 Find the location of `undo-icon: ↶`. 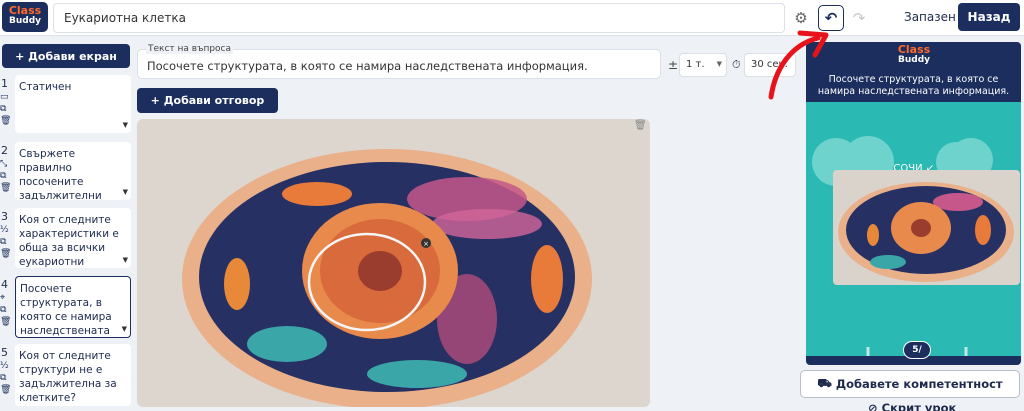

undo-icon: ↶ is located at coordinates (831, 18).